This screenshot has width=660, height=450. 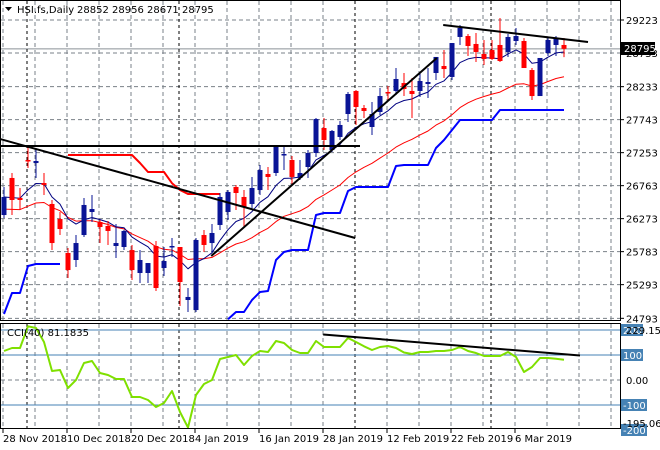 I want to click on price-tick-label: 27743, so click(x=642, y=121).